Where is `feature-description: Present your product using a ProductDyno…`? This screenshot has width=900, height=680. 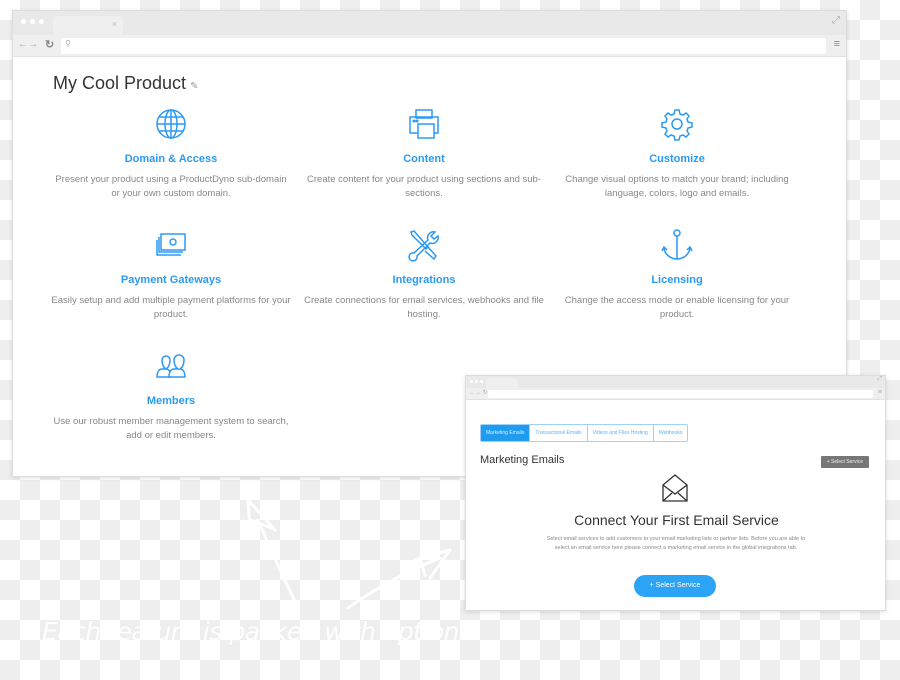 feature-description: Present your product using a ProductDyno… is located at coordinates (171, 186).